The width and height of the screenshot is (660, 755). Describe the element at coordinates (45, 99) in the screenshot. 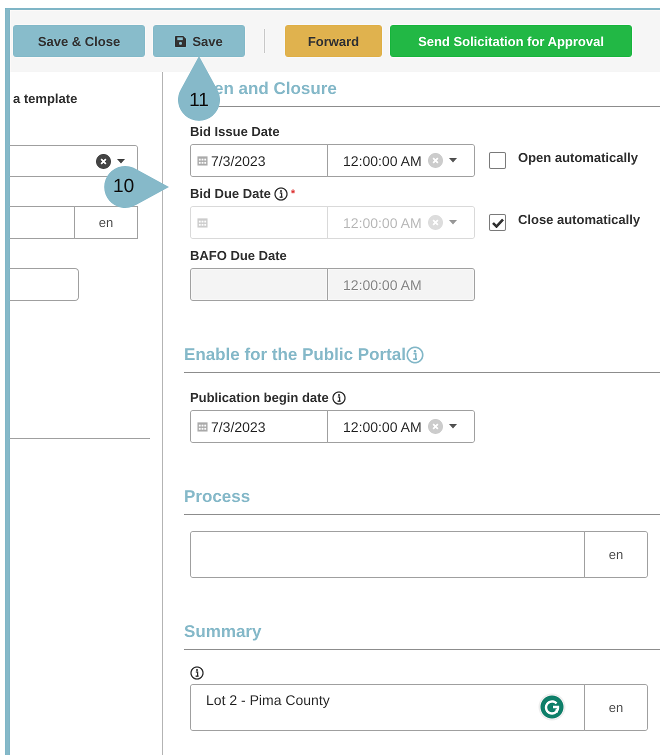

I see `field-label: a template` at that location.